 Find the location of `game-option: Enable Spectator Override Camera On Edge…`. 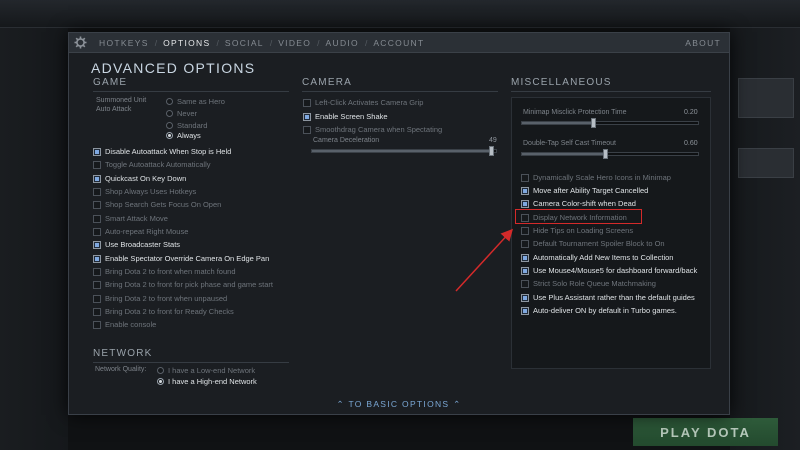

game-option: Enable Spectator Override Camera On Edge… is located at coordinates (181, 258).